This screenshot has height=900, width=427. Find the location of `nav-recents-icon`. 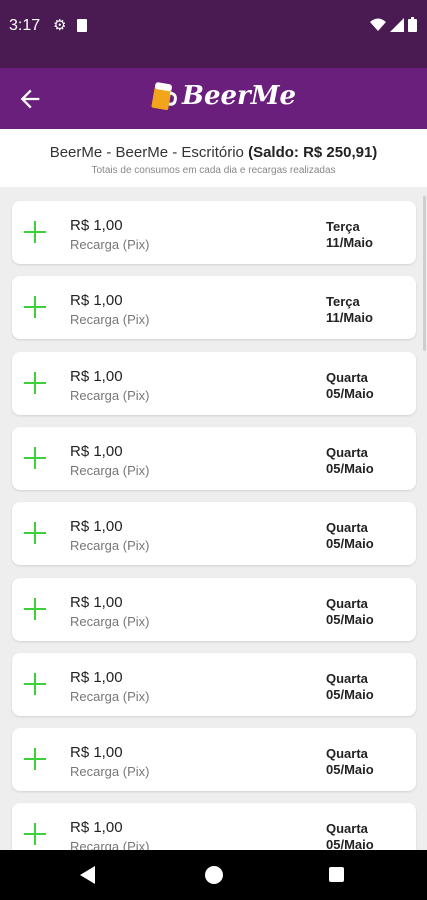

nav-recents-icon is located at coordinates (336, 874).